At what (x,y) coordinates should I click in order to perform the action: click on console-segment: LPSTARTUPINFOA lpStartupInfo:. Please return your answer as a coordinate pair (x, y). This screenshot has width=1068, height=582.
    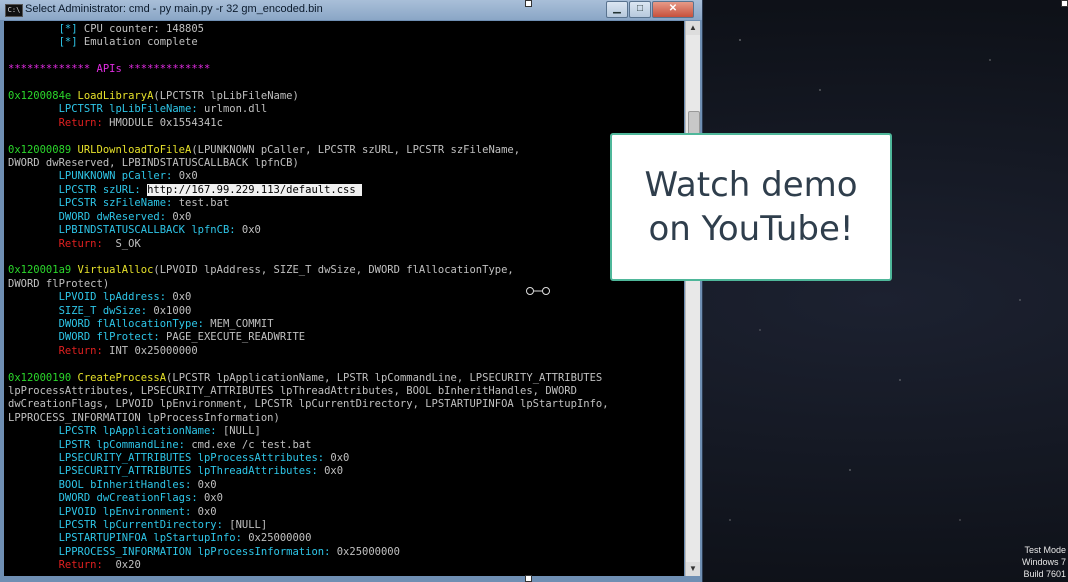
    Looking at the image, I should click on (150, 538).